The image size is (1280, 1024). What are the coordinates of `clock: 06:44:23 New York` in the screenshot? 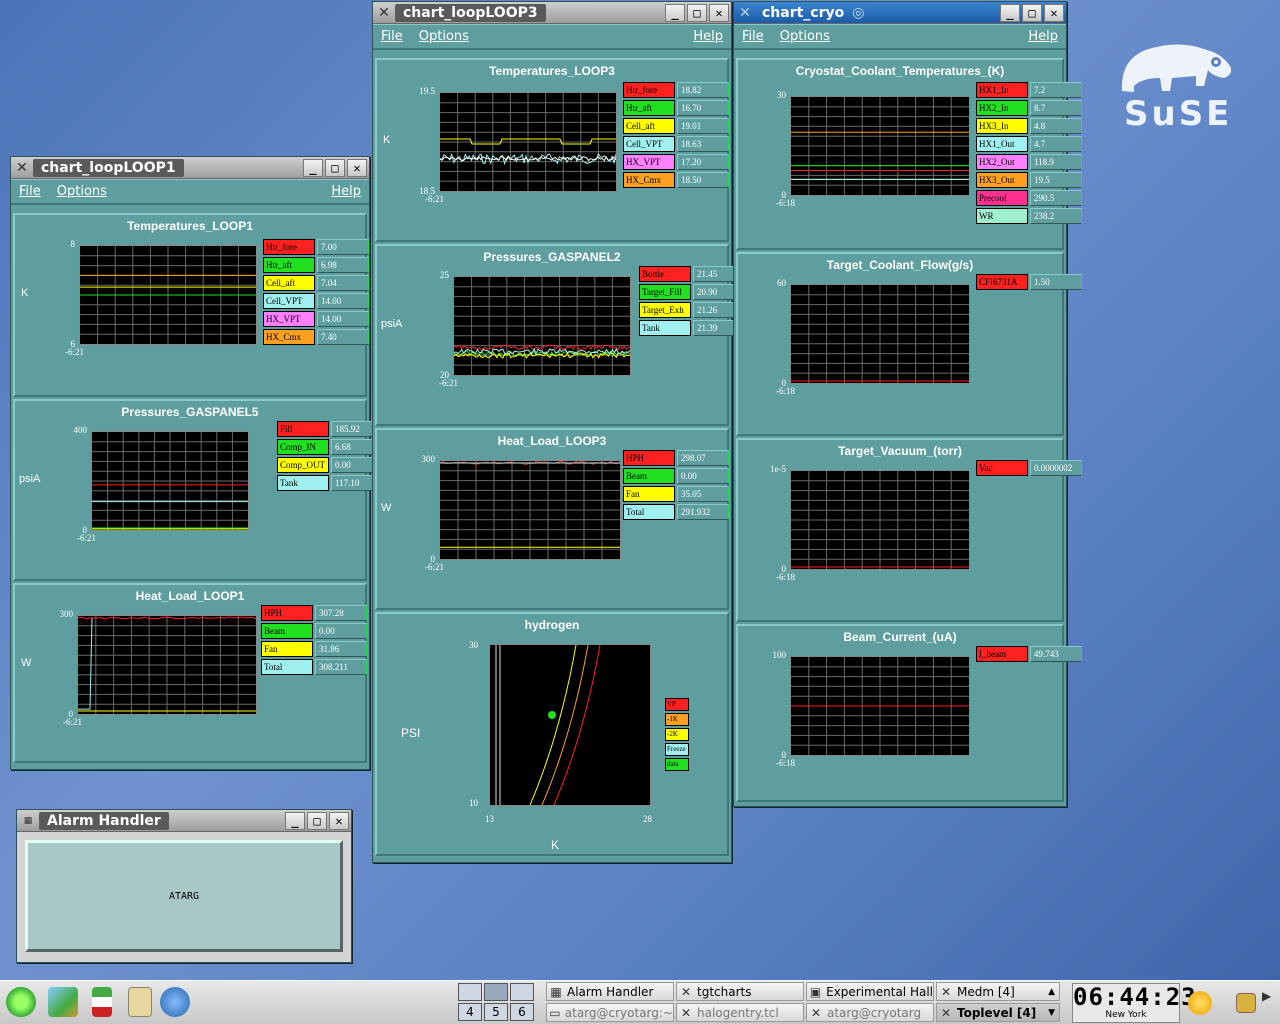 It's located at (1134, 1003).